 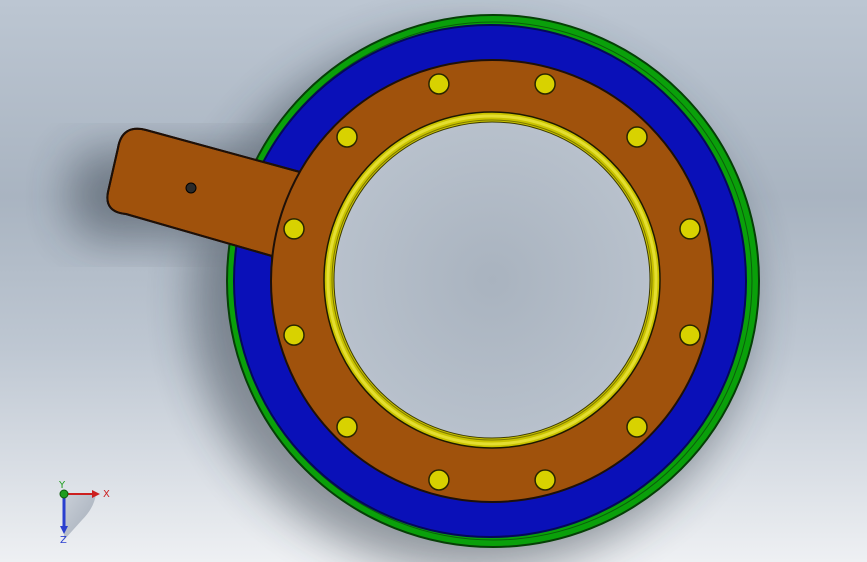 I want to click on x-axis-label: X, so click(x=106, y=494).